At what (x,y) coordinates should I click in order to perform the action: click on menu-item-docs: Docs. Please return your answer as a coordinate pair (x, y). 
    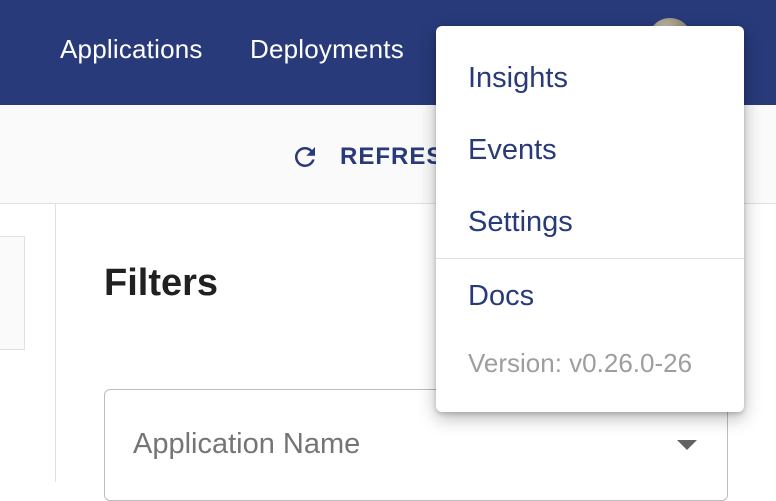
    Looking at the image, I should click on (501, 296).